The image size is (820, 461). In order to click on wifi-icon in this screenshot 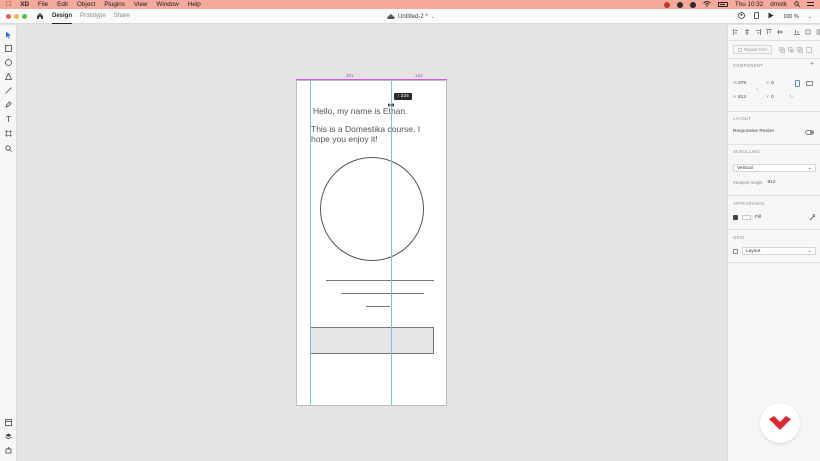, I will do `click(707, 4)`.